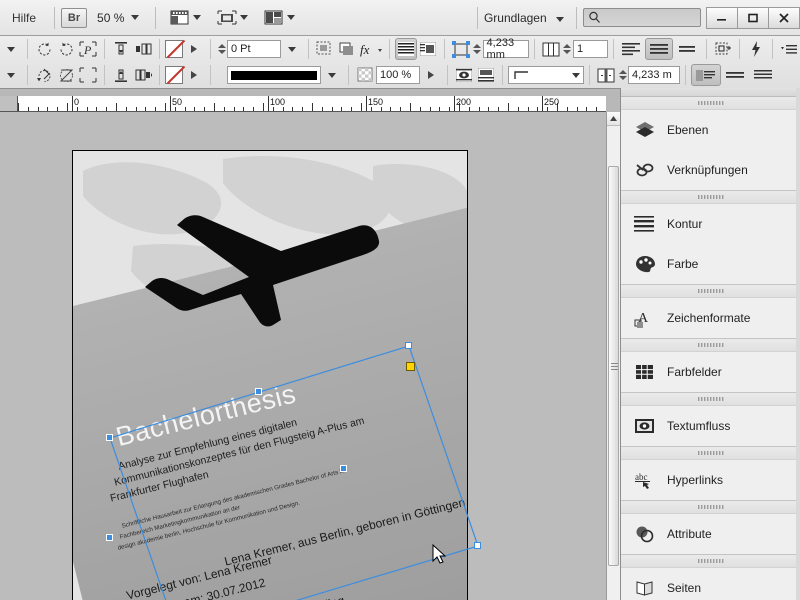  I want to click on columns-field: 1, so click(590, 49).